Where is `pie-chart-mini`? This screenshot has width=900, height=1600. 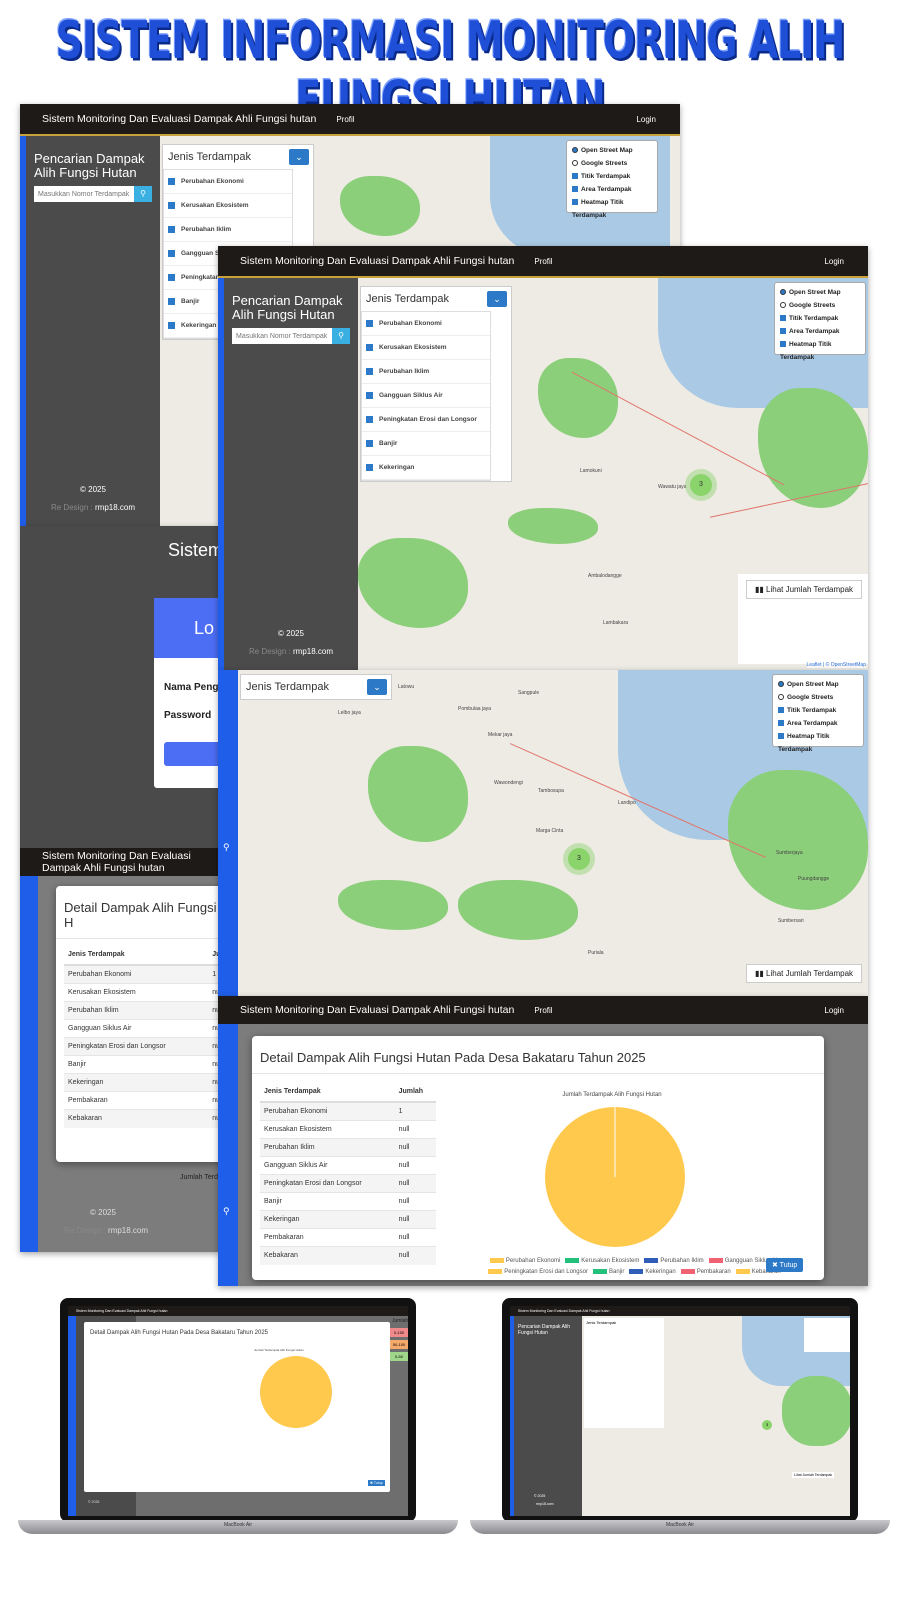 pie-chart-mini is located at coordinates (296, 1392).